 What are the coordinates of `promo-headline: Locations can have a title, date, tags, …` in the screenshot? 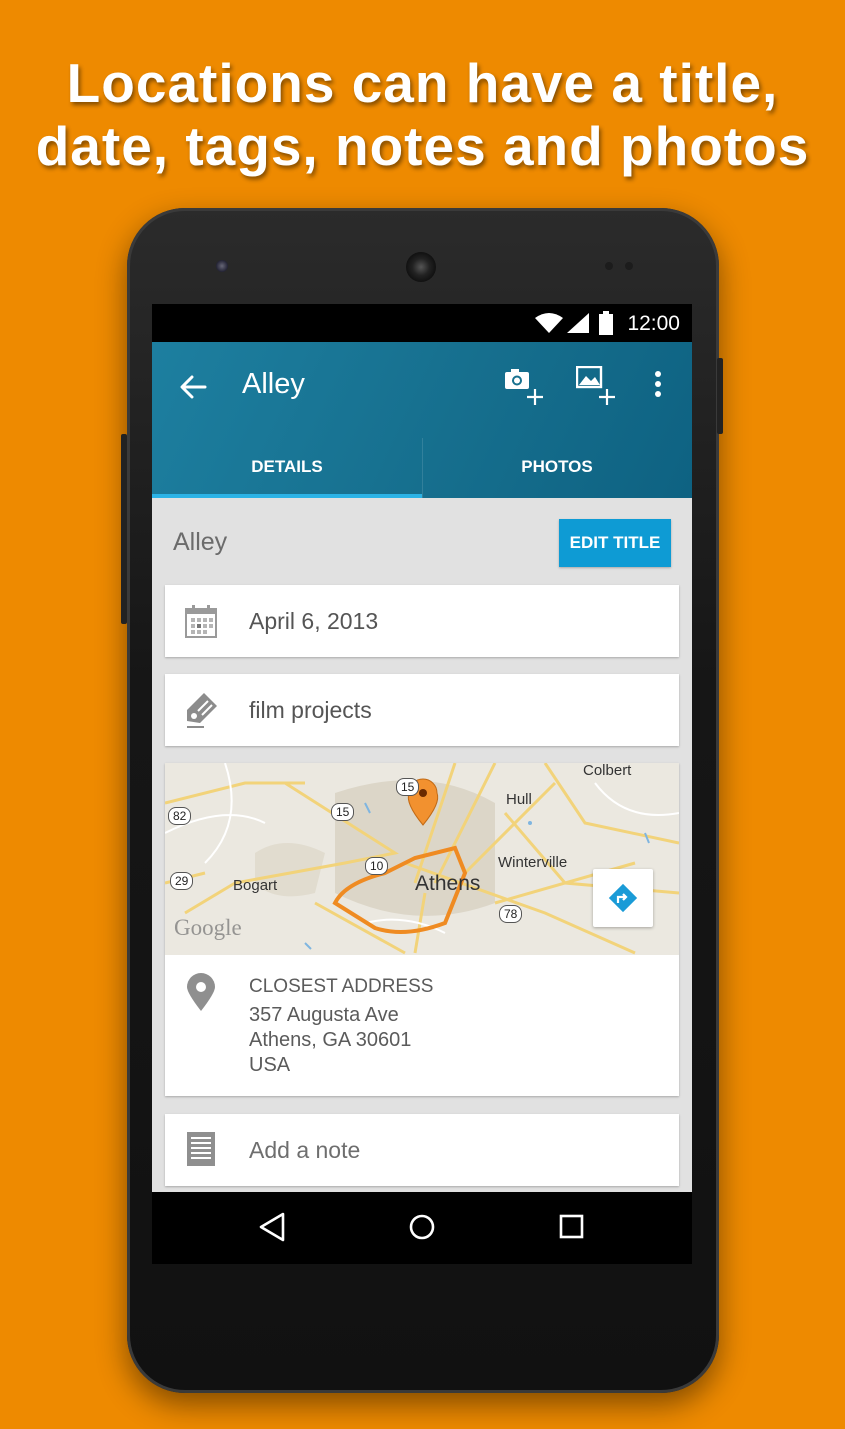 It's located at (422, 115).